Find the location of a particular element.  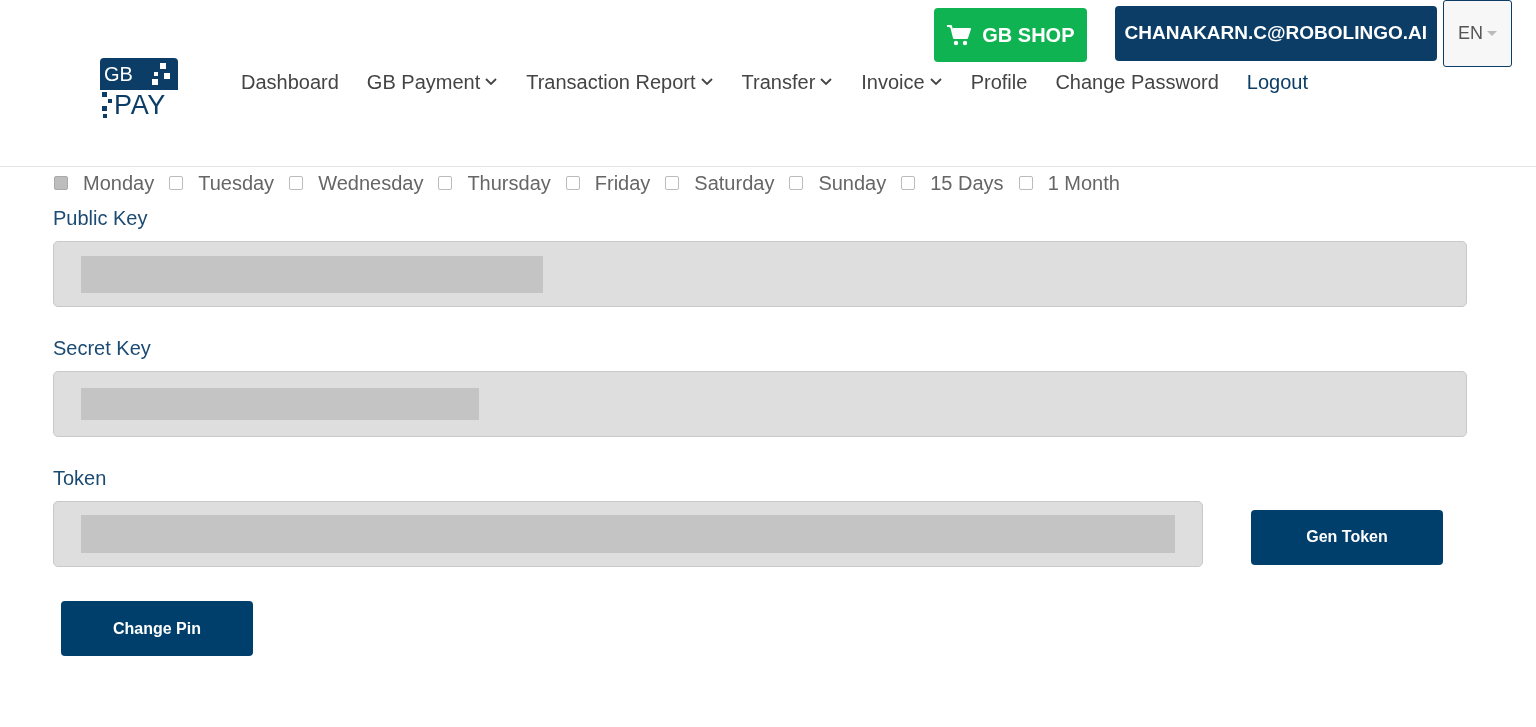

pixel-icon is located at coordinates (107, 105).